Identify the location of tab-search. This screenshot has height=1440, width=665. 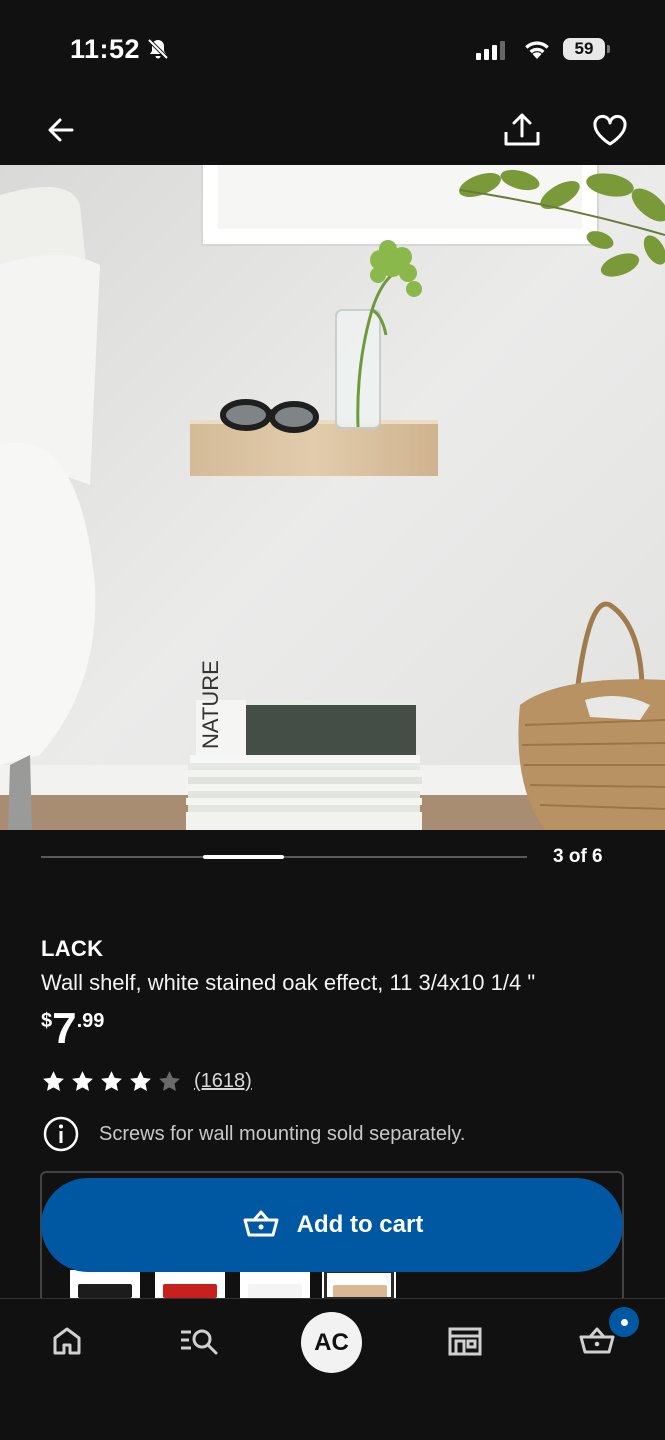
(199, 1341).